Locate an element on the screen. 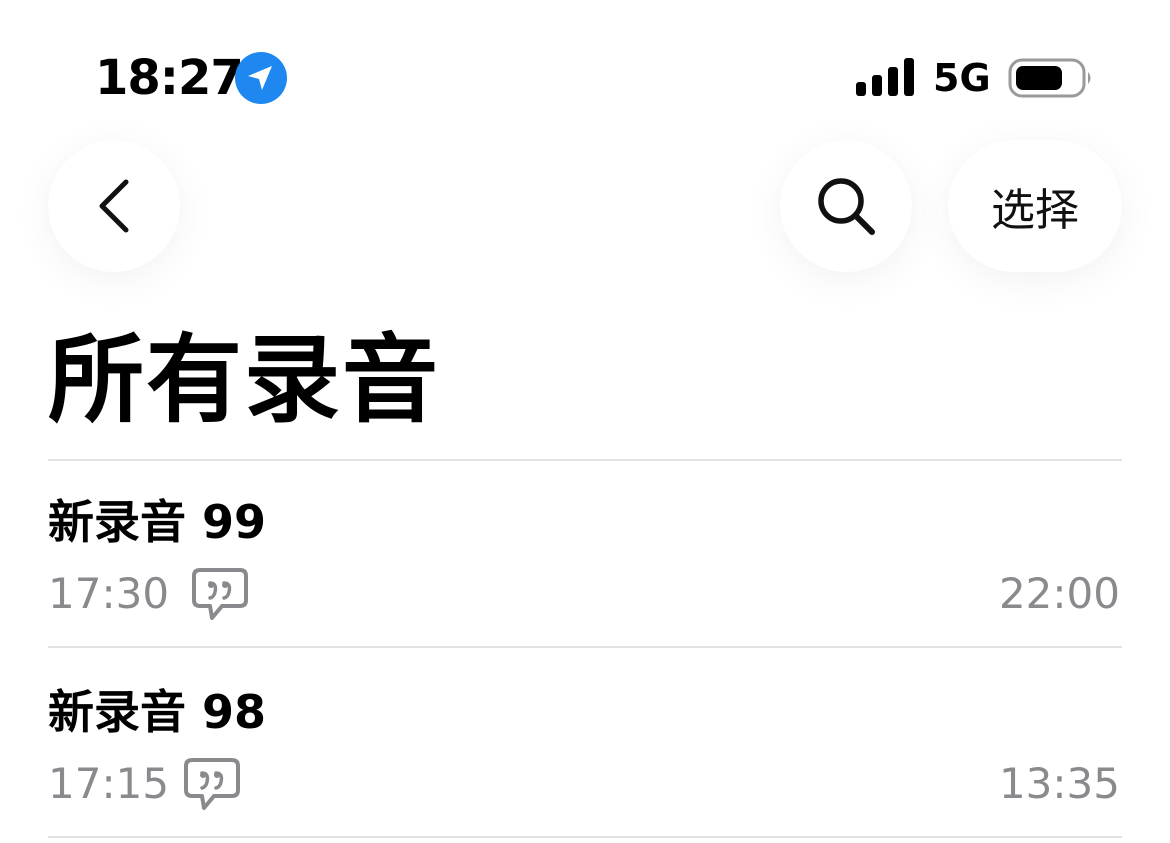  recording-time: 17:30 is located at coordinates (109, 593).